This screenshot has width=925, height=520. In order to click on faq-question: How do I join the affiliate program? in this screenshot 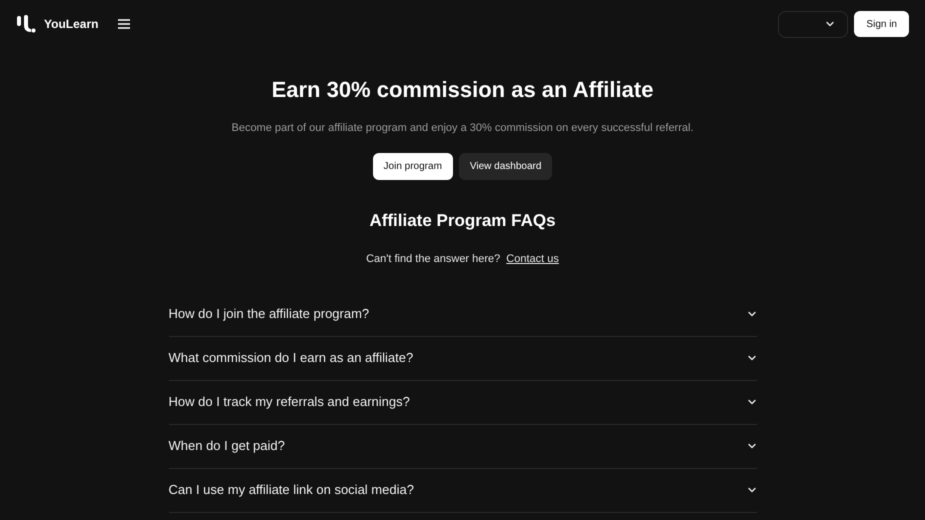, I will do `click(269, 314)`.